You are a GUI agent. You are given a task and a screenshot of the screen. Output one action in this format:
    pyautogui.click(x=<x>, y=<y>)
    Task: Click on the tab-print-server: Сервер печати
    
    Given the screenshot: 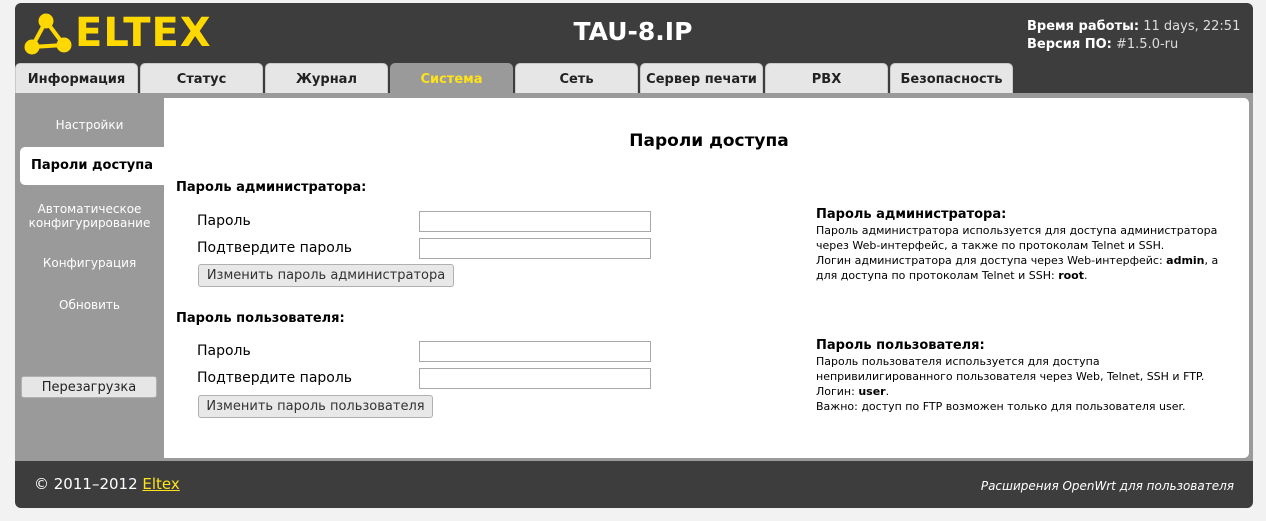 What is the action you would take?
    pyautogui.click(x=701, y=78)
    